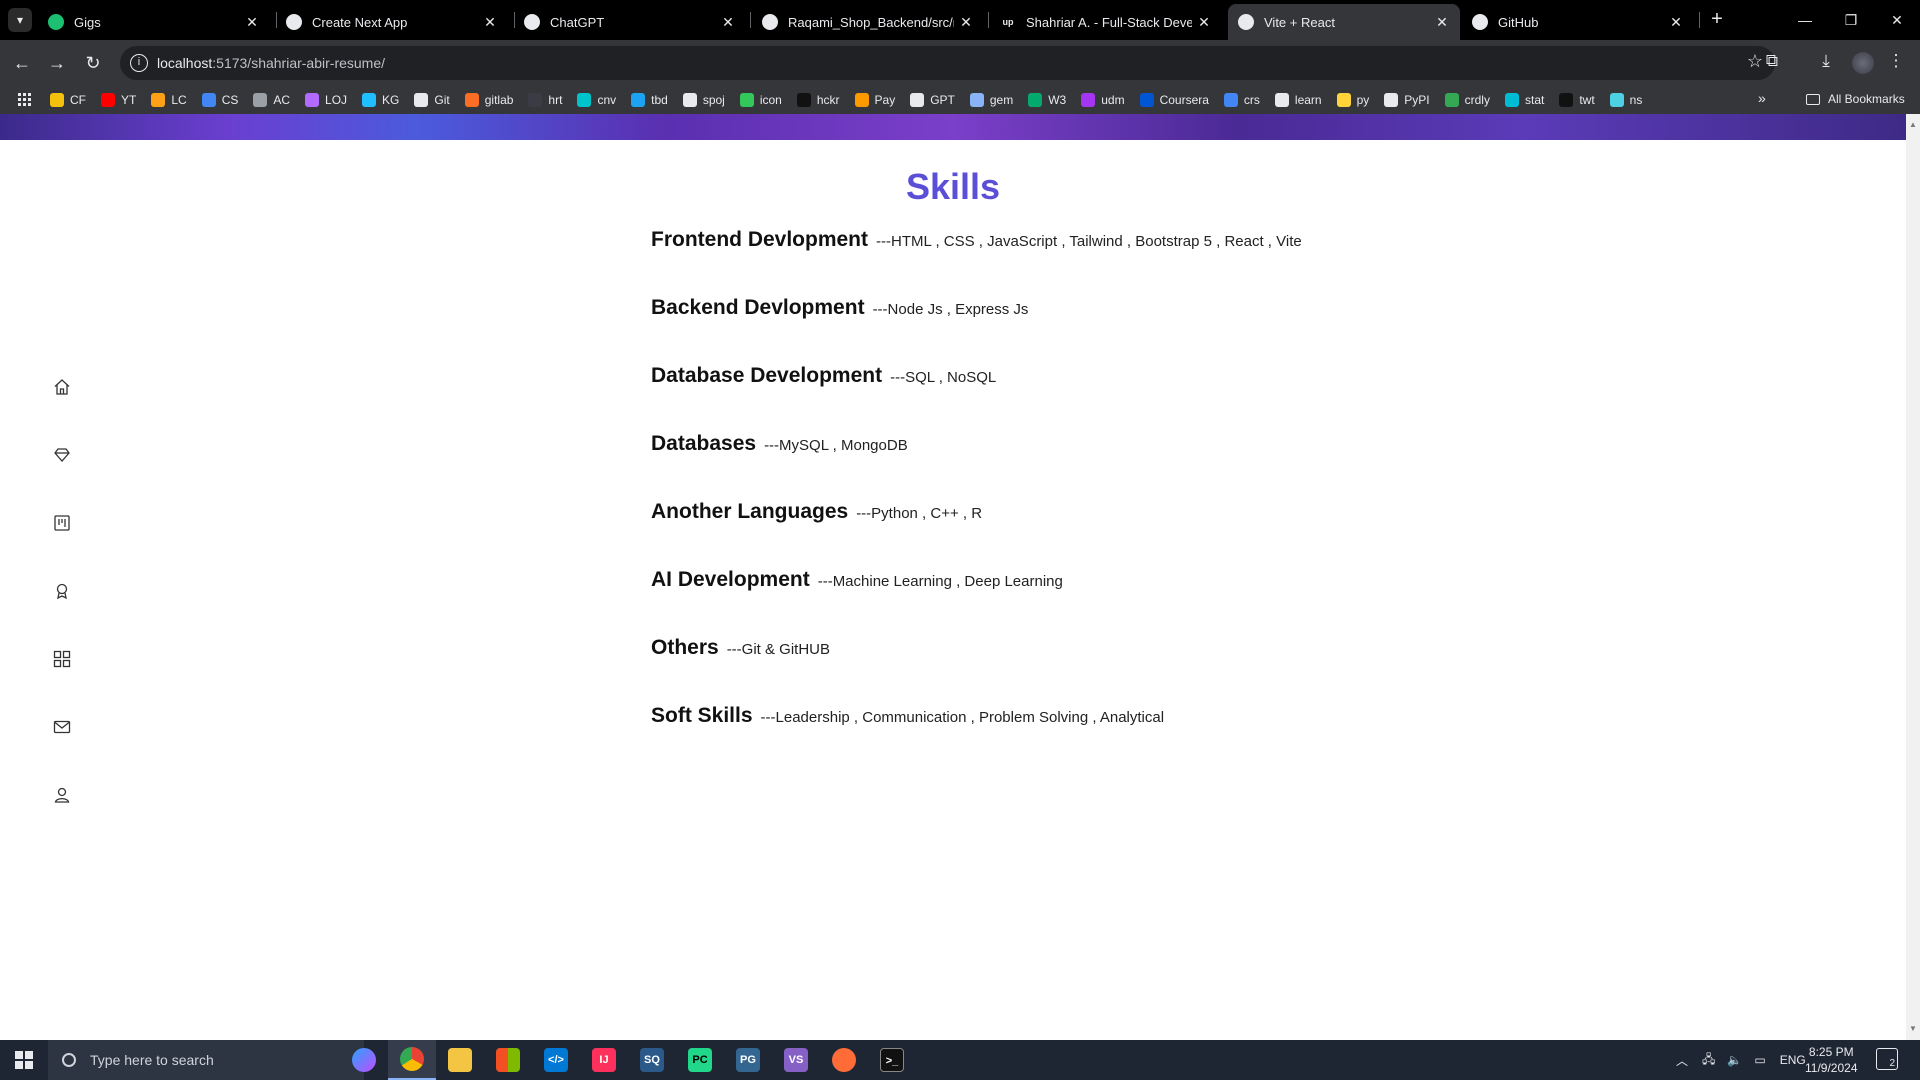 The image size is (1920, 1080). I want to click on bookmark-stat: stat, so click(1524, 100).